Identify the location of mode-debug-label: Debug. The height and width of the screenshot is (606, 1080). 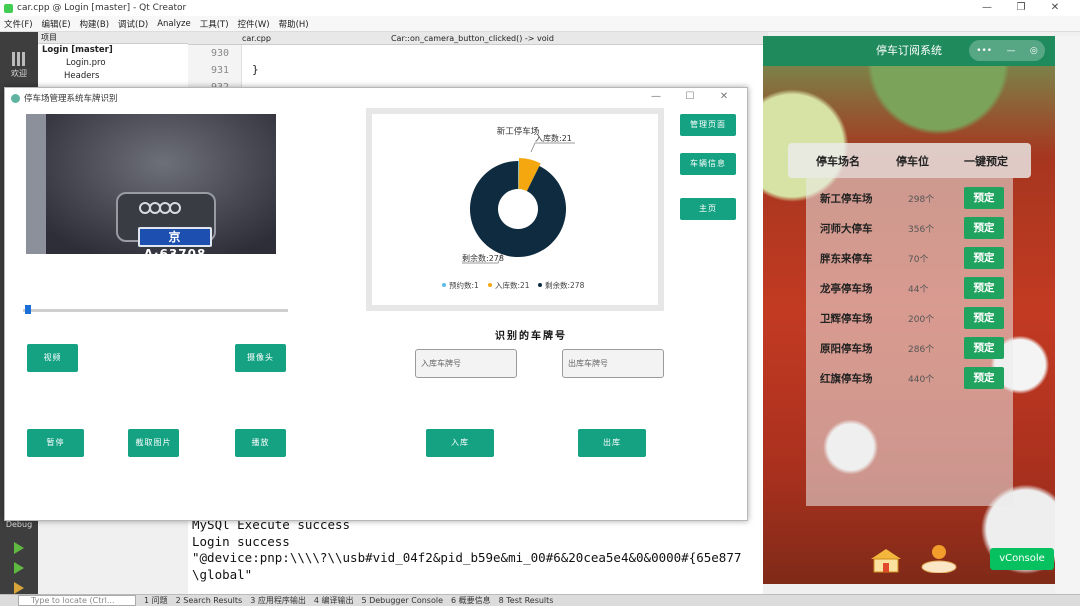
(19, 524).